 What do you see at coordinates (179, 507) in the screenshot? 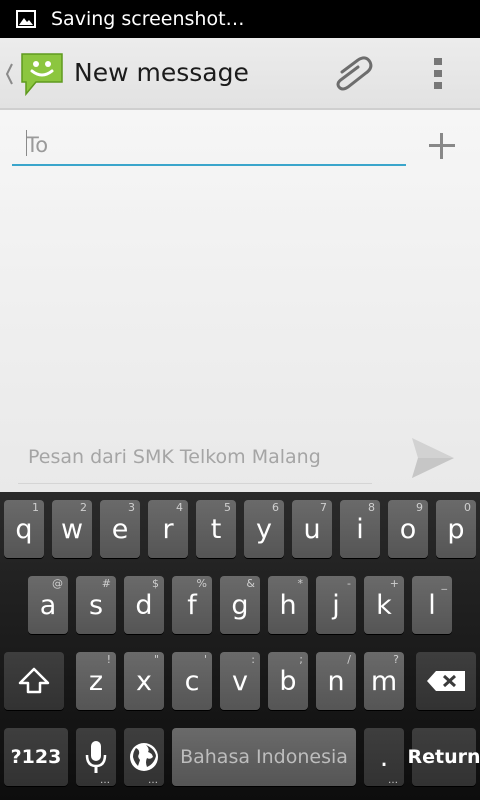
I see `key-hint: 4` at bounding box center [179, 507].